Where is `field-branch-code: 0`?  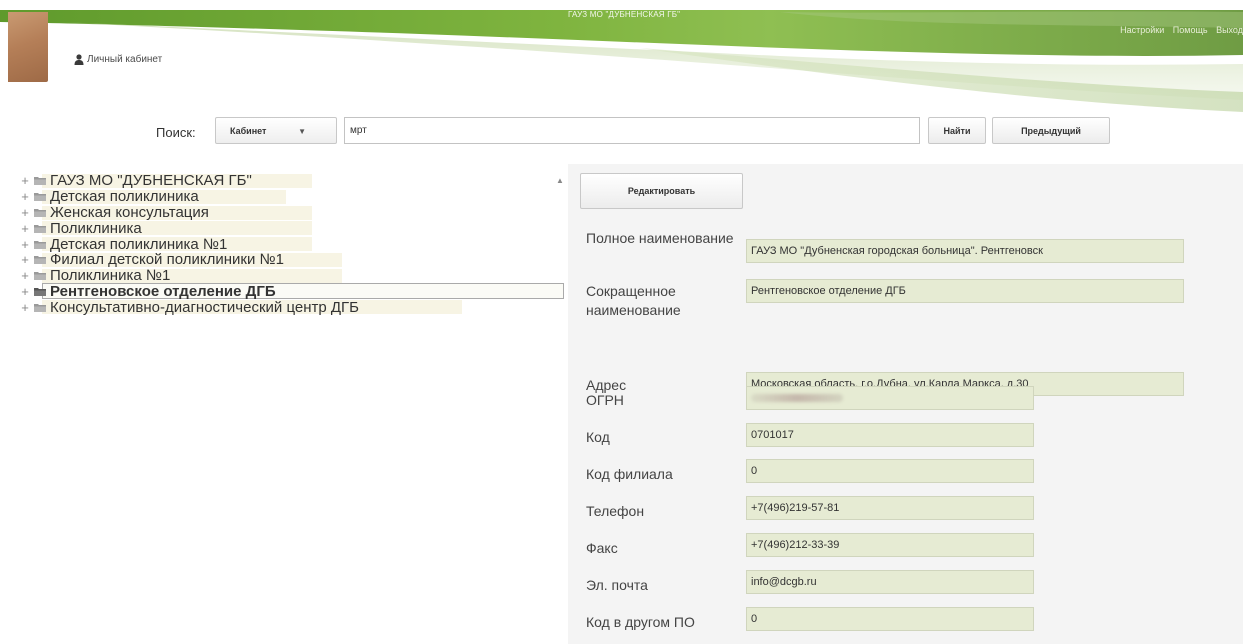 field-branch-code: 0 is located at coordinates (890, 471).